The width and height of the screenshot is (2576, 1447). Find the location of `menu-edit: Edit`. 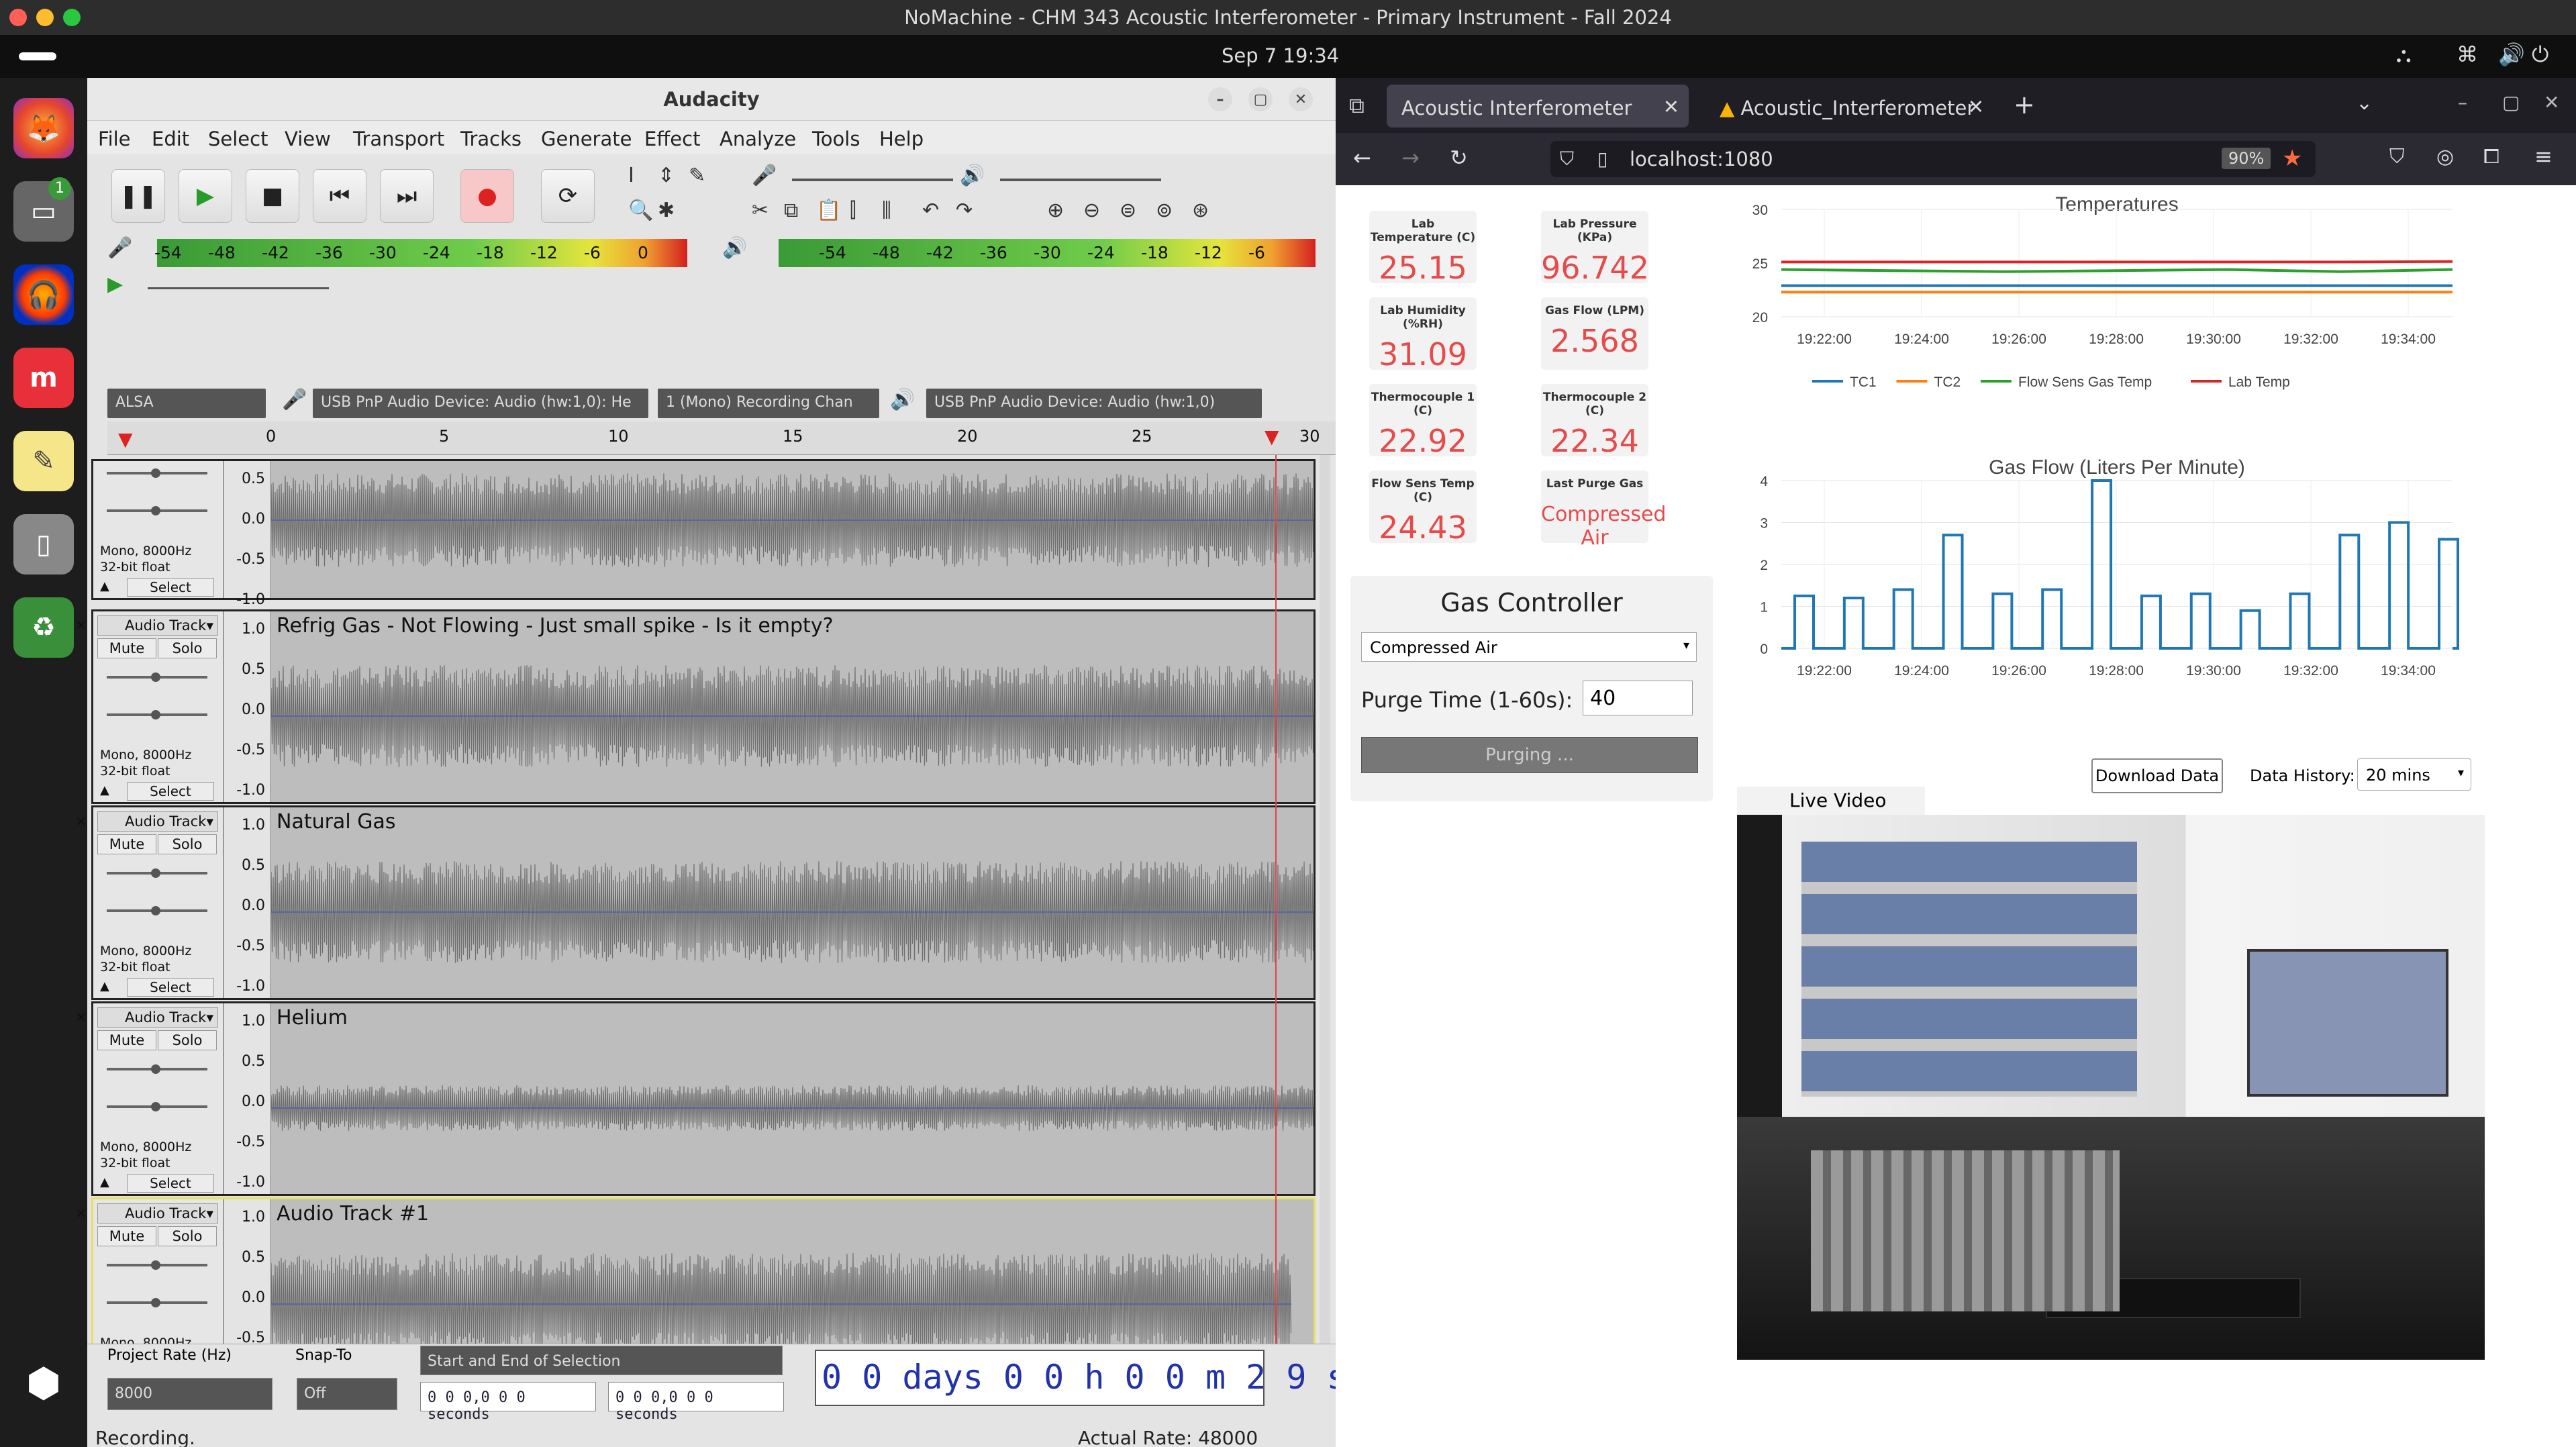

menu-edit: Edit is located at coordinates (170, 139).